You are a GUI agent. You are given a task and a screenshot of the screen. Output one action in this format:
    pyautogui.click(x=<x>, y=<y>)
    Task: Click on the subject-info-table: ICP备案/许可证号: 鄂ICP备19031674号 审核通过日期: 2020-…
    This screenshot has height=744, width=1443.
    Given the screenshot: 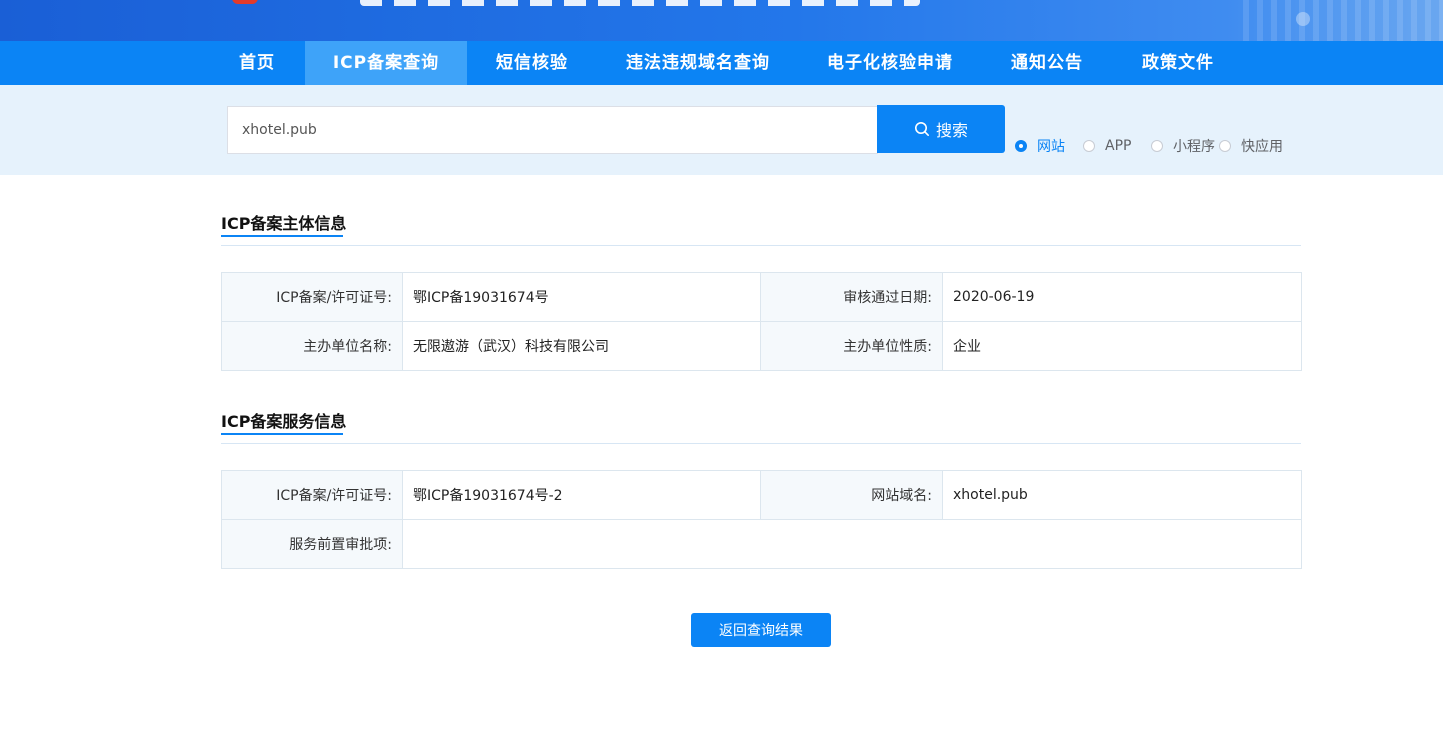 What is the action you would take?
    pyautogui.click(x=761, y=321)
    